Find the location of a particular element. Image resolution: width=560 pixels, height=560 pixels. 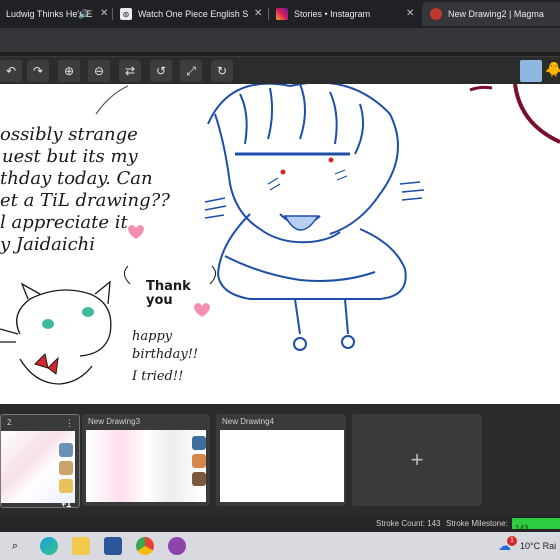

more-vert-icon: ⋮ is located at coordinates (69, 423).